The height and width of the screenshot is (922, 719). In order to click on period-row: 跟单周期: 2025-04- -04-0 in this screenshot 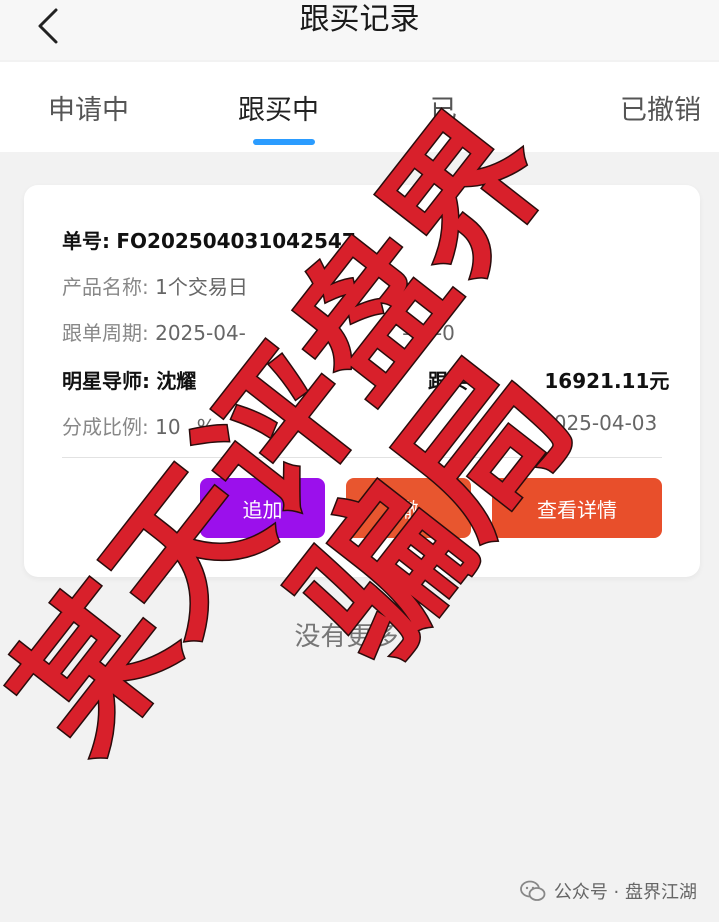, I will do `click(258, 331)`.